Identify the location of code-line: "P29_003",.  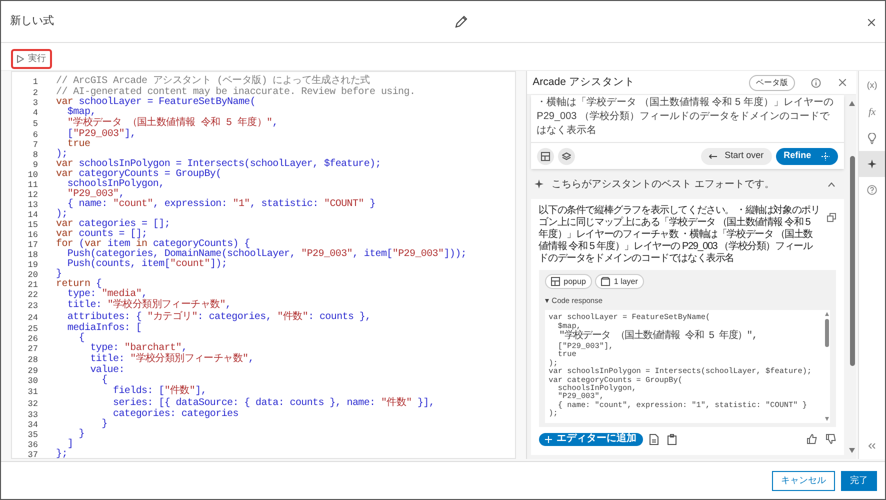
(95, 195).